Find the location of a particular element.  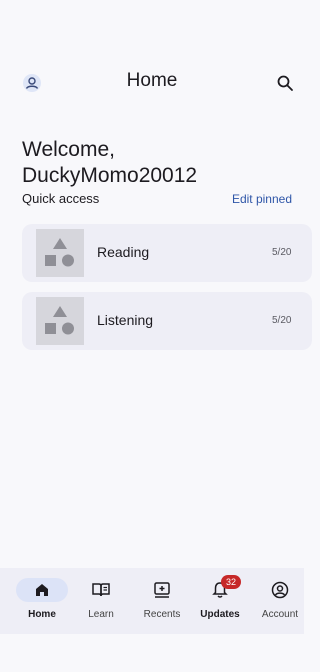

nav-item-updates: 32 Updates is located at coordinates (220, 601).